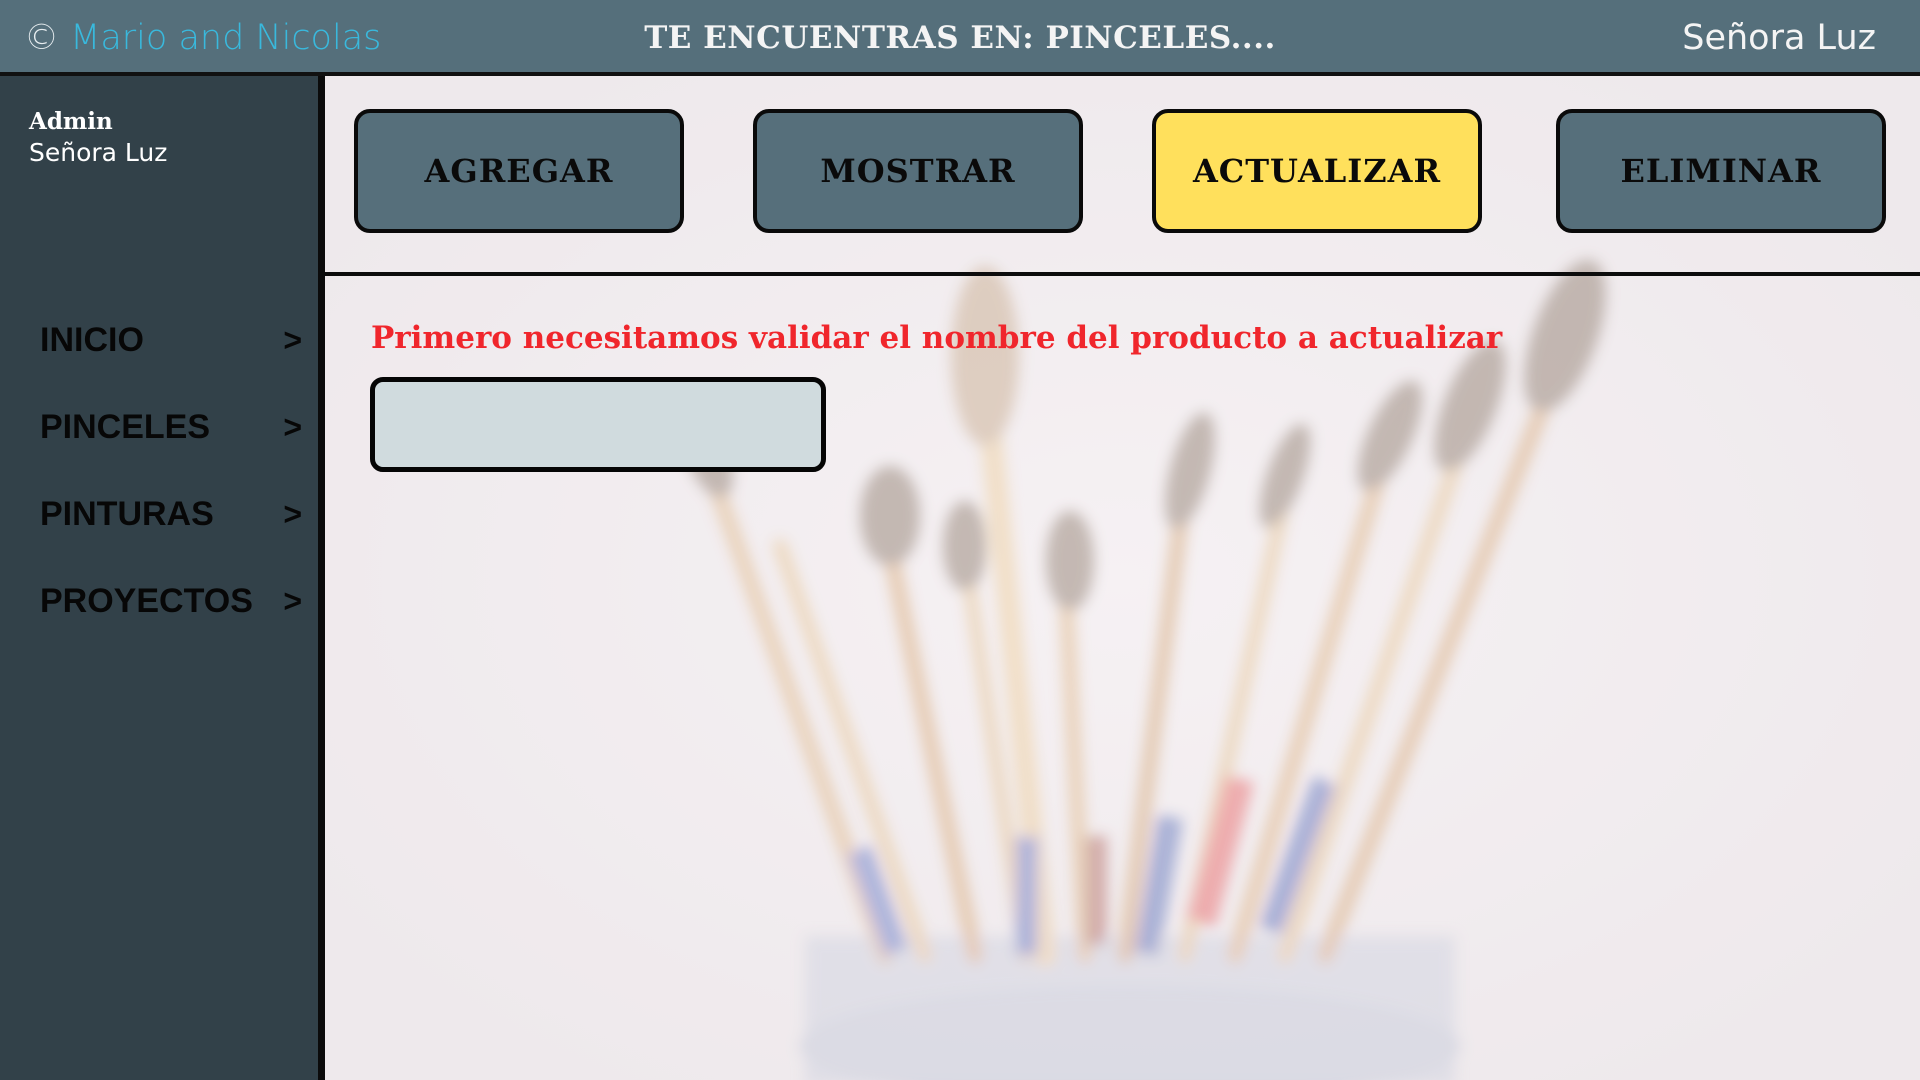  I want to click on delete-button: ELIMINAR, so click(1721, 171).